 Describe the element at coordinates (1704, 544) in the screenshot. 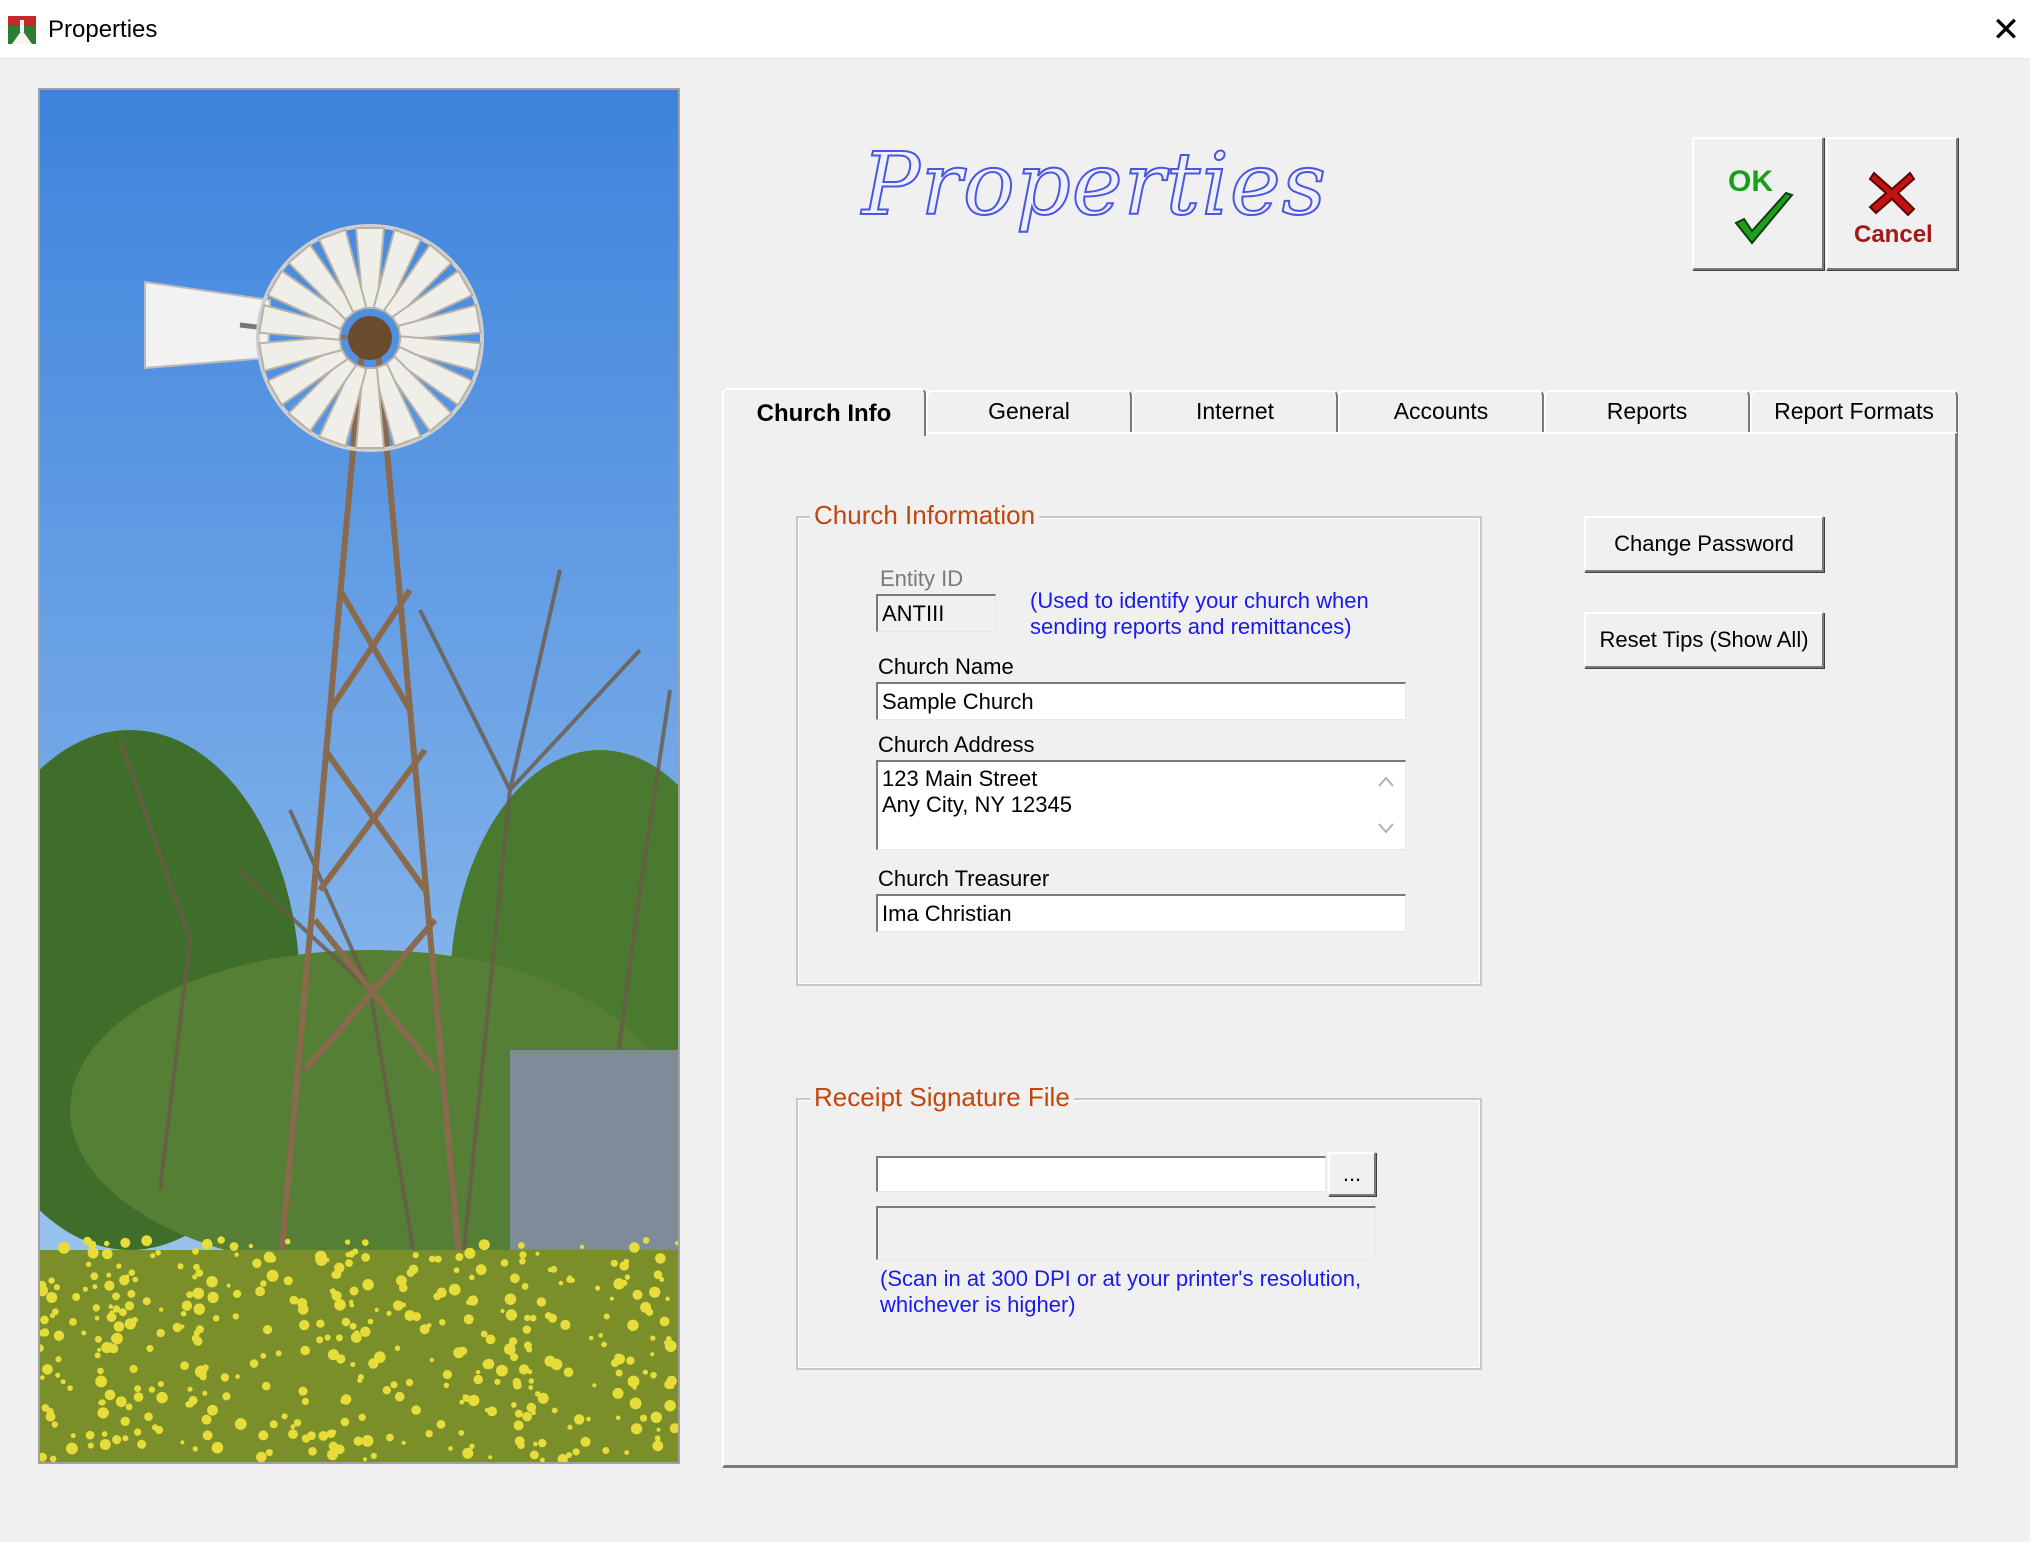

I see `change-password-button: Change Password` at that location.